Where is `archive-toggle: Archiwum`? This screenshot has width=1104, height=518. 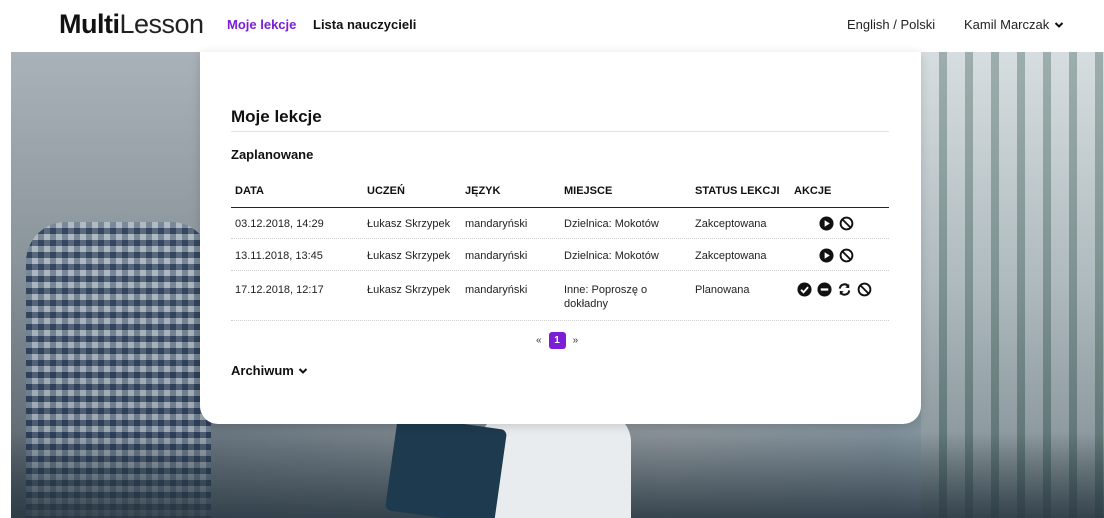
archive-toggle: Archiwum is located at coordinates (269, 370).